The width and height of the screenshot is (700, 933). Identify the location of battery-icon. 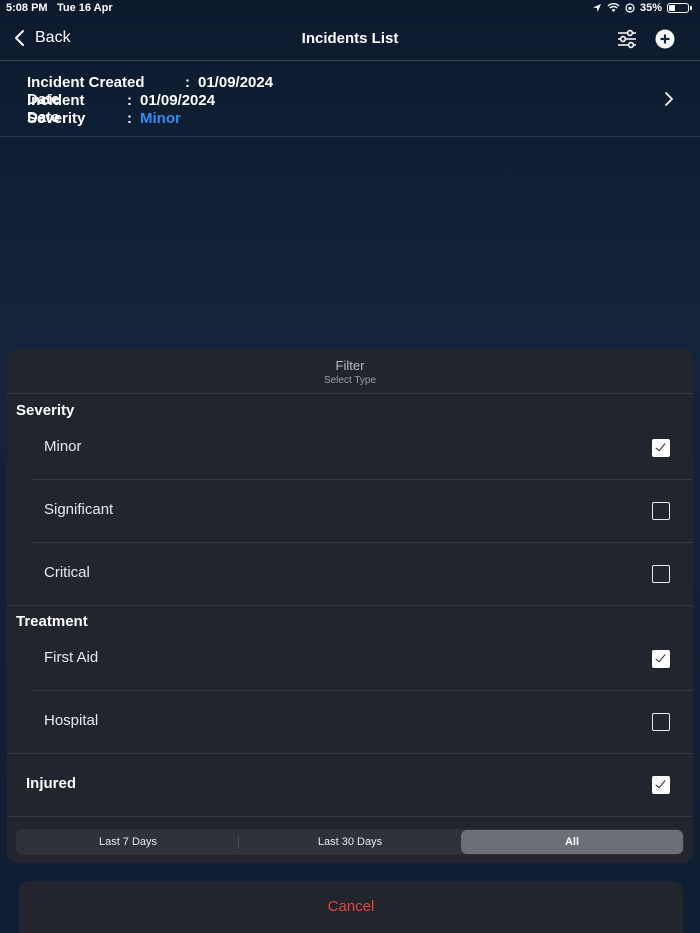
(678, 8).